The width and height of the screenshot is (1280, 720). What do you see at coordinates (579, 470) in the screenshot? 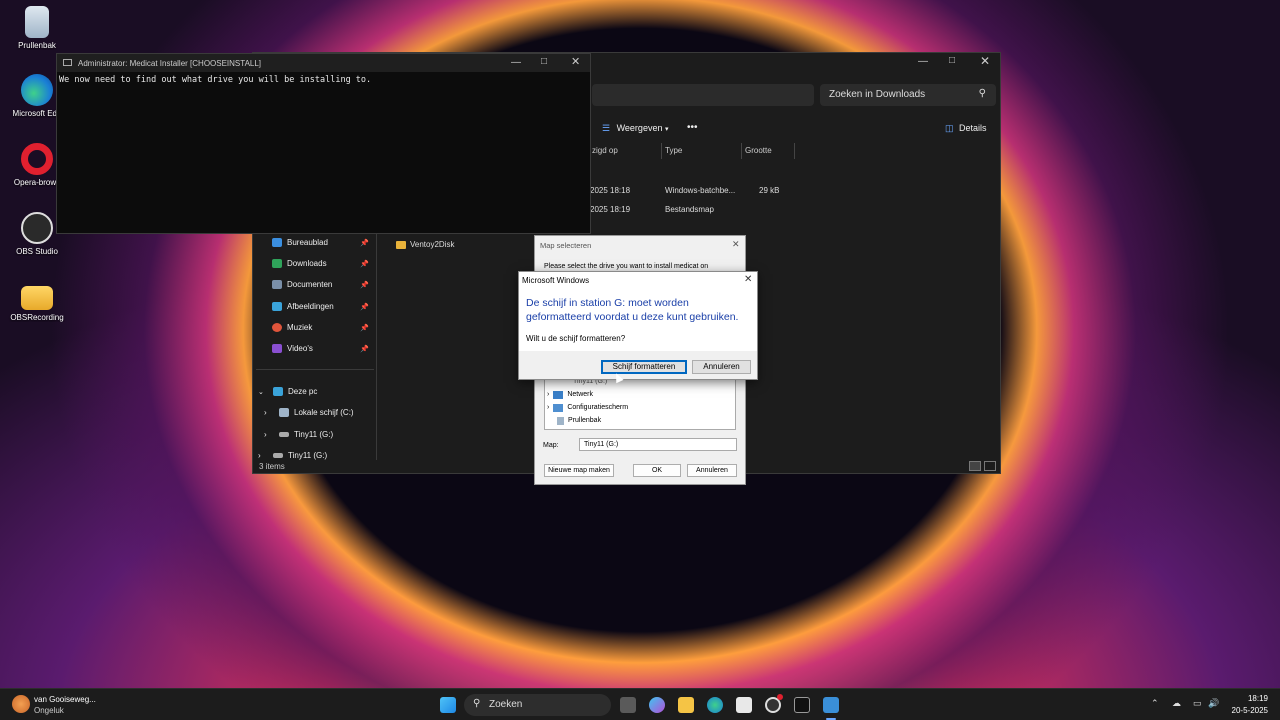
I see `new-folder-button: Nieuwe map maken` at bounding box center [579, 470].